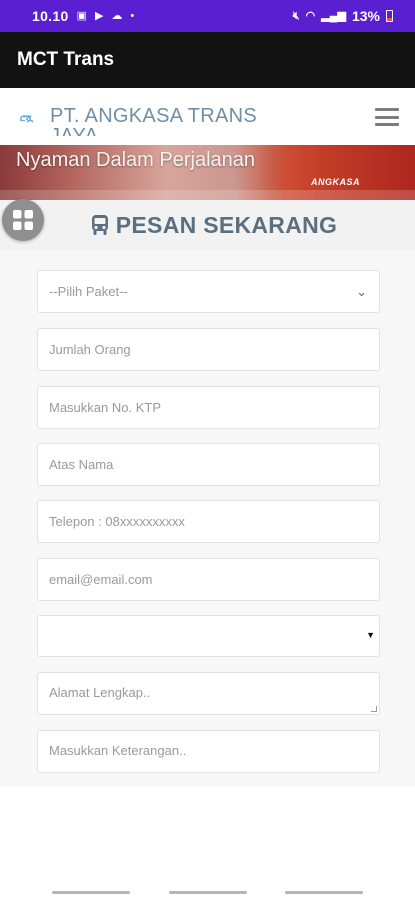 This screenshot has width=415, height=900. What do you see at coordinates (208, 521) in the screenshot?
I see `telepon-input: Telepon : 08xxxxxxxxxx` at bounding box center [208, 521].